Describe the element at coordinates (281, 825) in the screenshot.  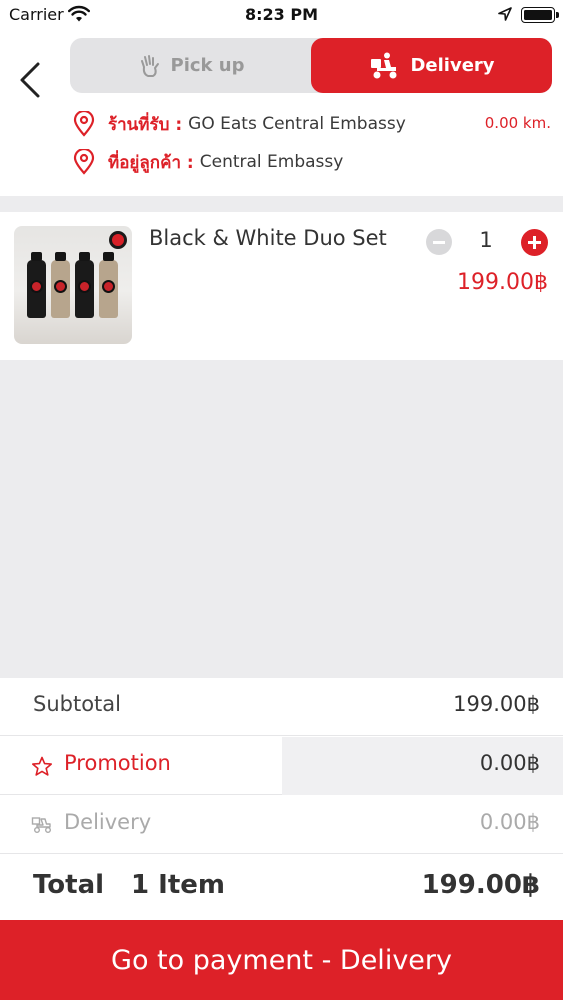
I see `delivery-fee-row: Delivery 0.00฿` at that location.